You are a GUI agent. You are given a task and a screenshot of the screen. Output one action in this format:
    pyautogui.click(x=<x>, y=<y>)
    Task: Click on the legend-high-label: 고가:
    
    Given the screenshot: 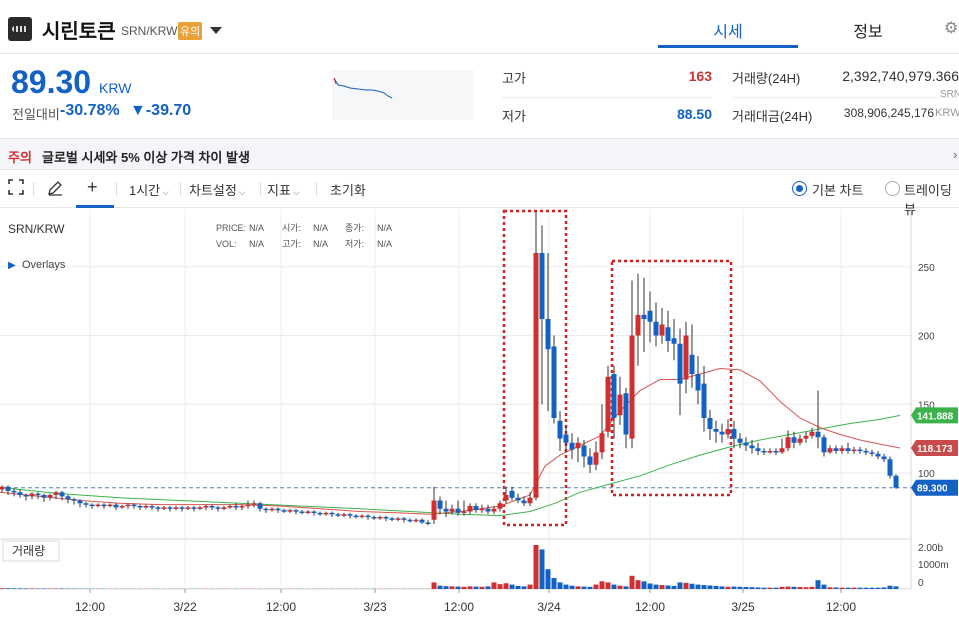 What is the action you would take?
    pyautogui.click(x=291, y=244)
    